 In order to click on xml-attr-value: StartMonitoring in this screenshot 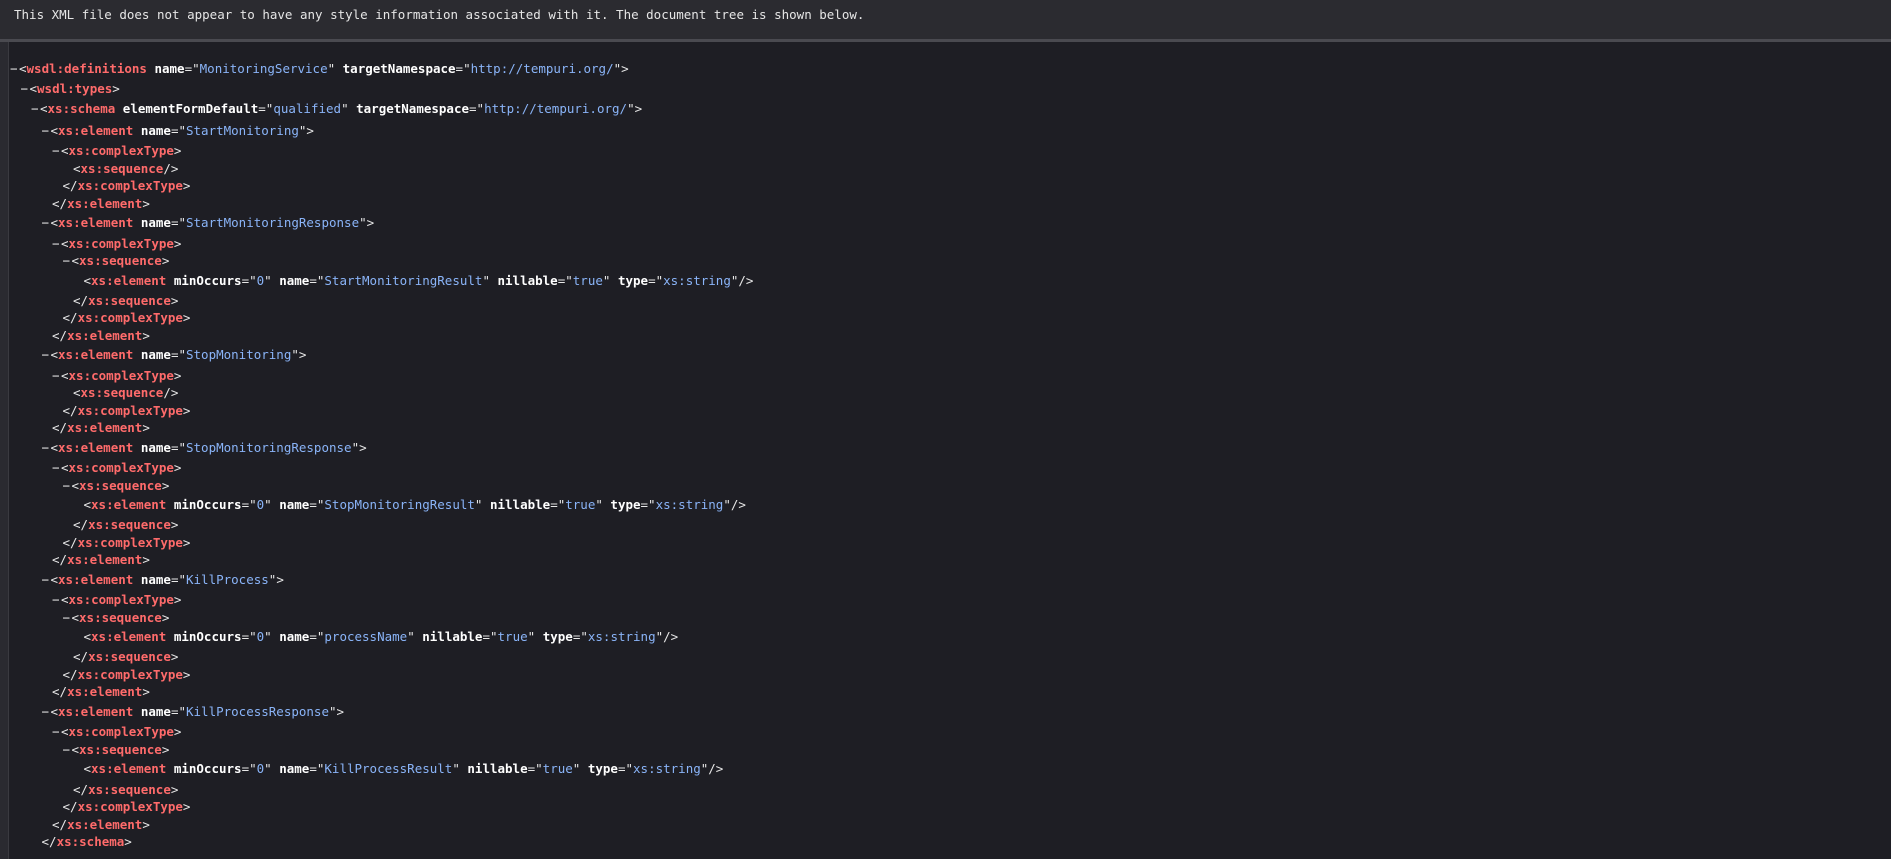, I will do `click(242, 131)`.